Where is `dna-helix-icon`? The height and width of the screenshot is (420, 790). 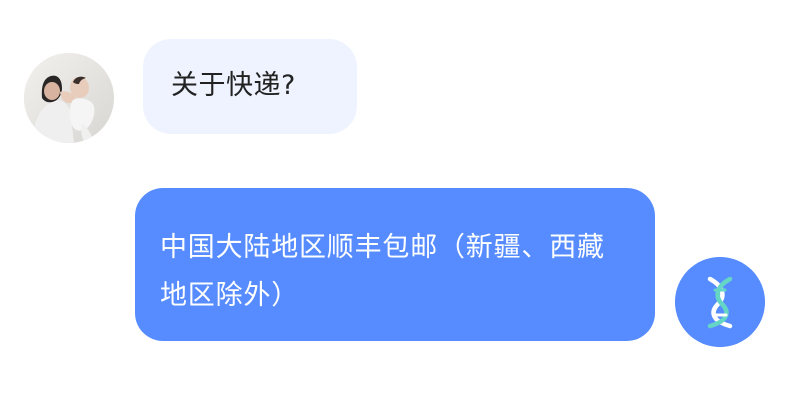
dna-helix-icon is located at coordinates (720, 302).